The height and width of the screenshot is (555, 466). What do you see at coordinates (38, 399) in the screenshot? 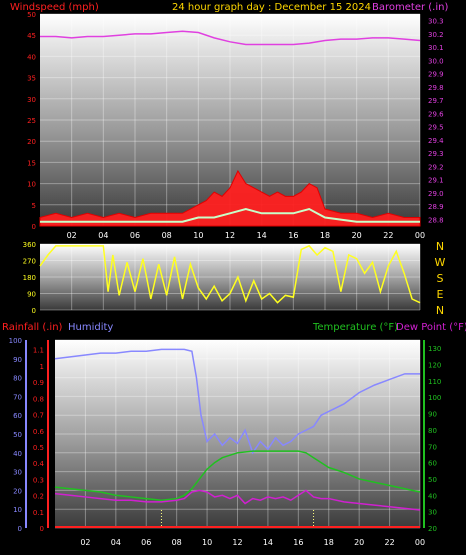
I see `rainfall-tick-label: 0.8` at bounding box center [38, 399].